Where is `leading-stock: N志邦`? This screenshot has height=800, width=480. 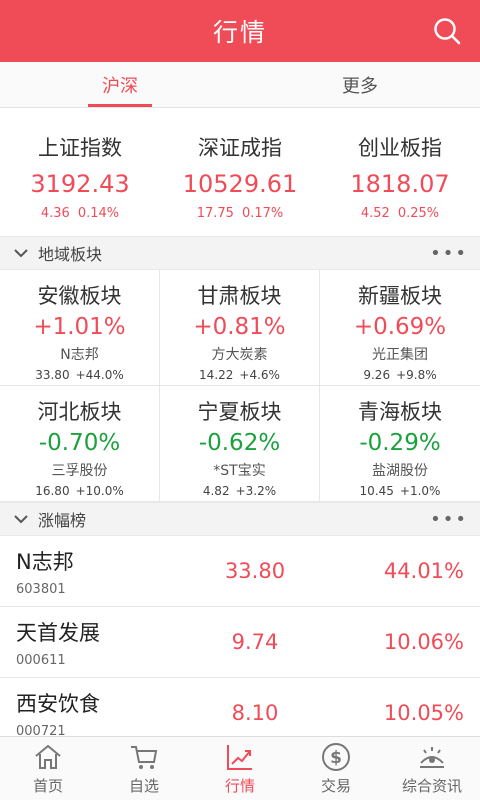 leading-stock: N志邦 is located at coordinates (79, 355).